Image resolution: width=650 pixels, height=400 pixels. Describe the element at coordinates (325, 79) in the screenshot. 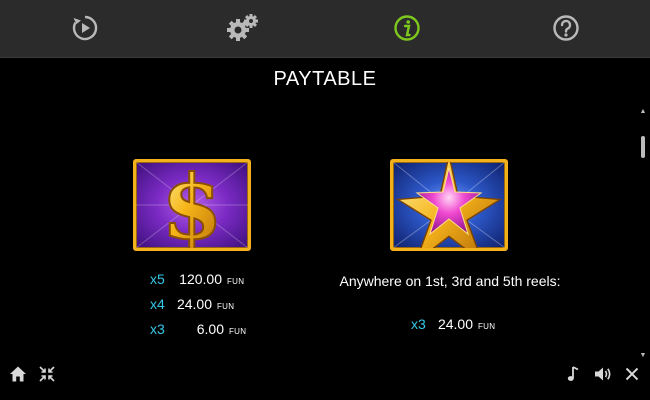

I see `page-title: PAYTABLE` at that location.